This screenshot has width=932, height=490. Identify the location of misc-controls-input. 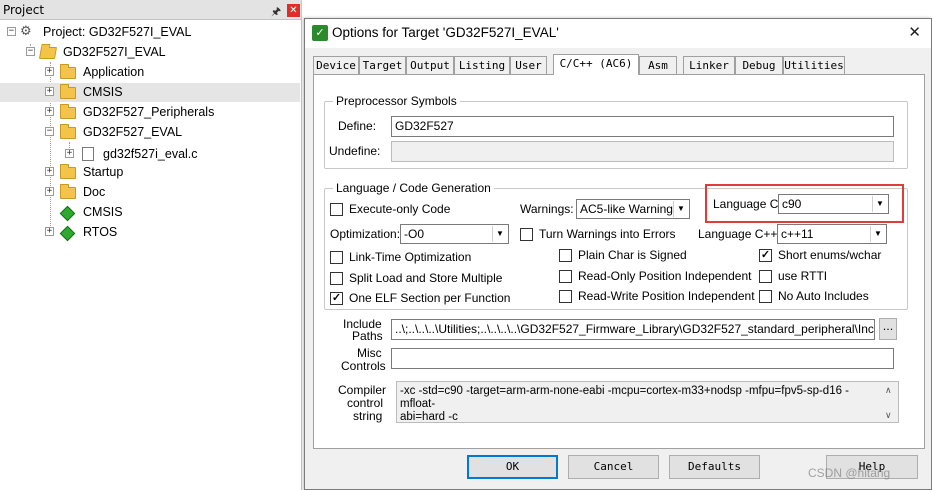
(642, 358).